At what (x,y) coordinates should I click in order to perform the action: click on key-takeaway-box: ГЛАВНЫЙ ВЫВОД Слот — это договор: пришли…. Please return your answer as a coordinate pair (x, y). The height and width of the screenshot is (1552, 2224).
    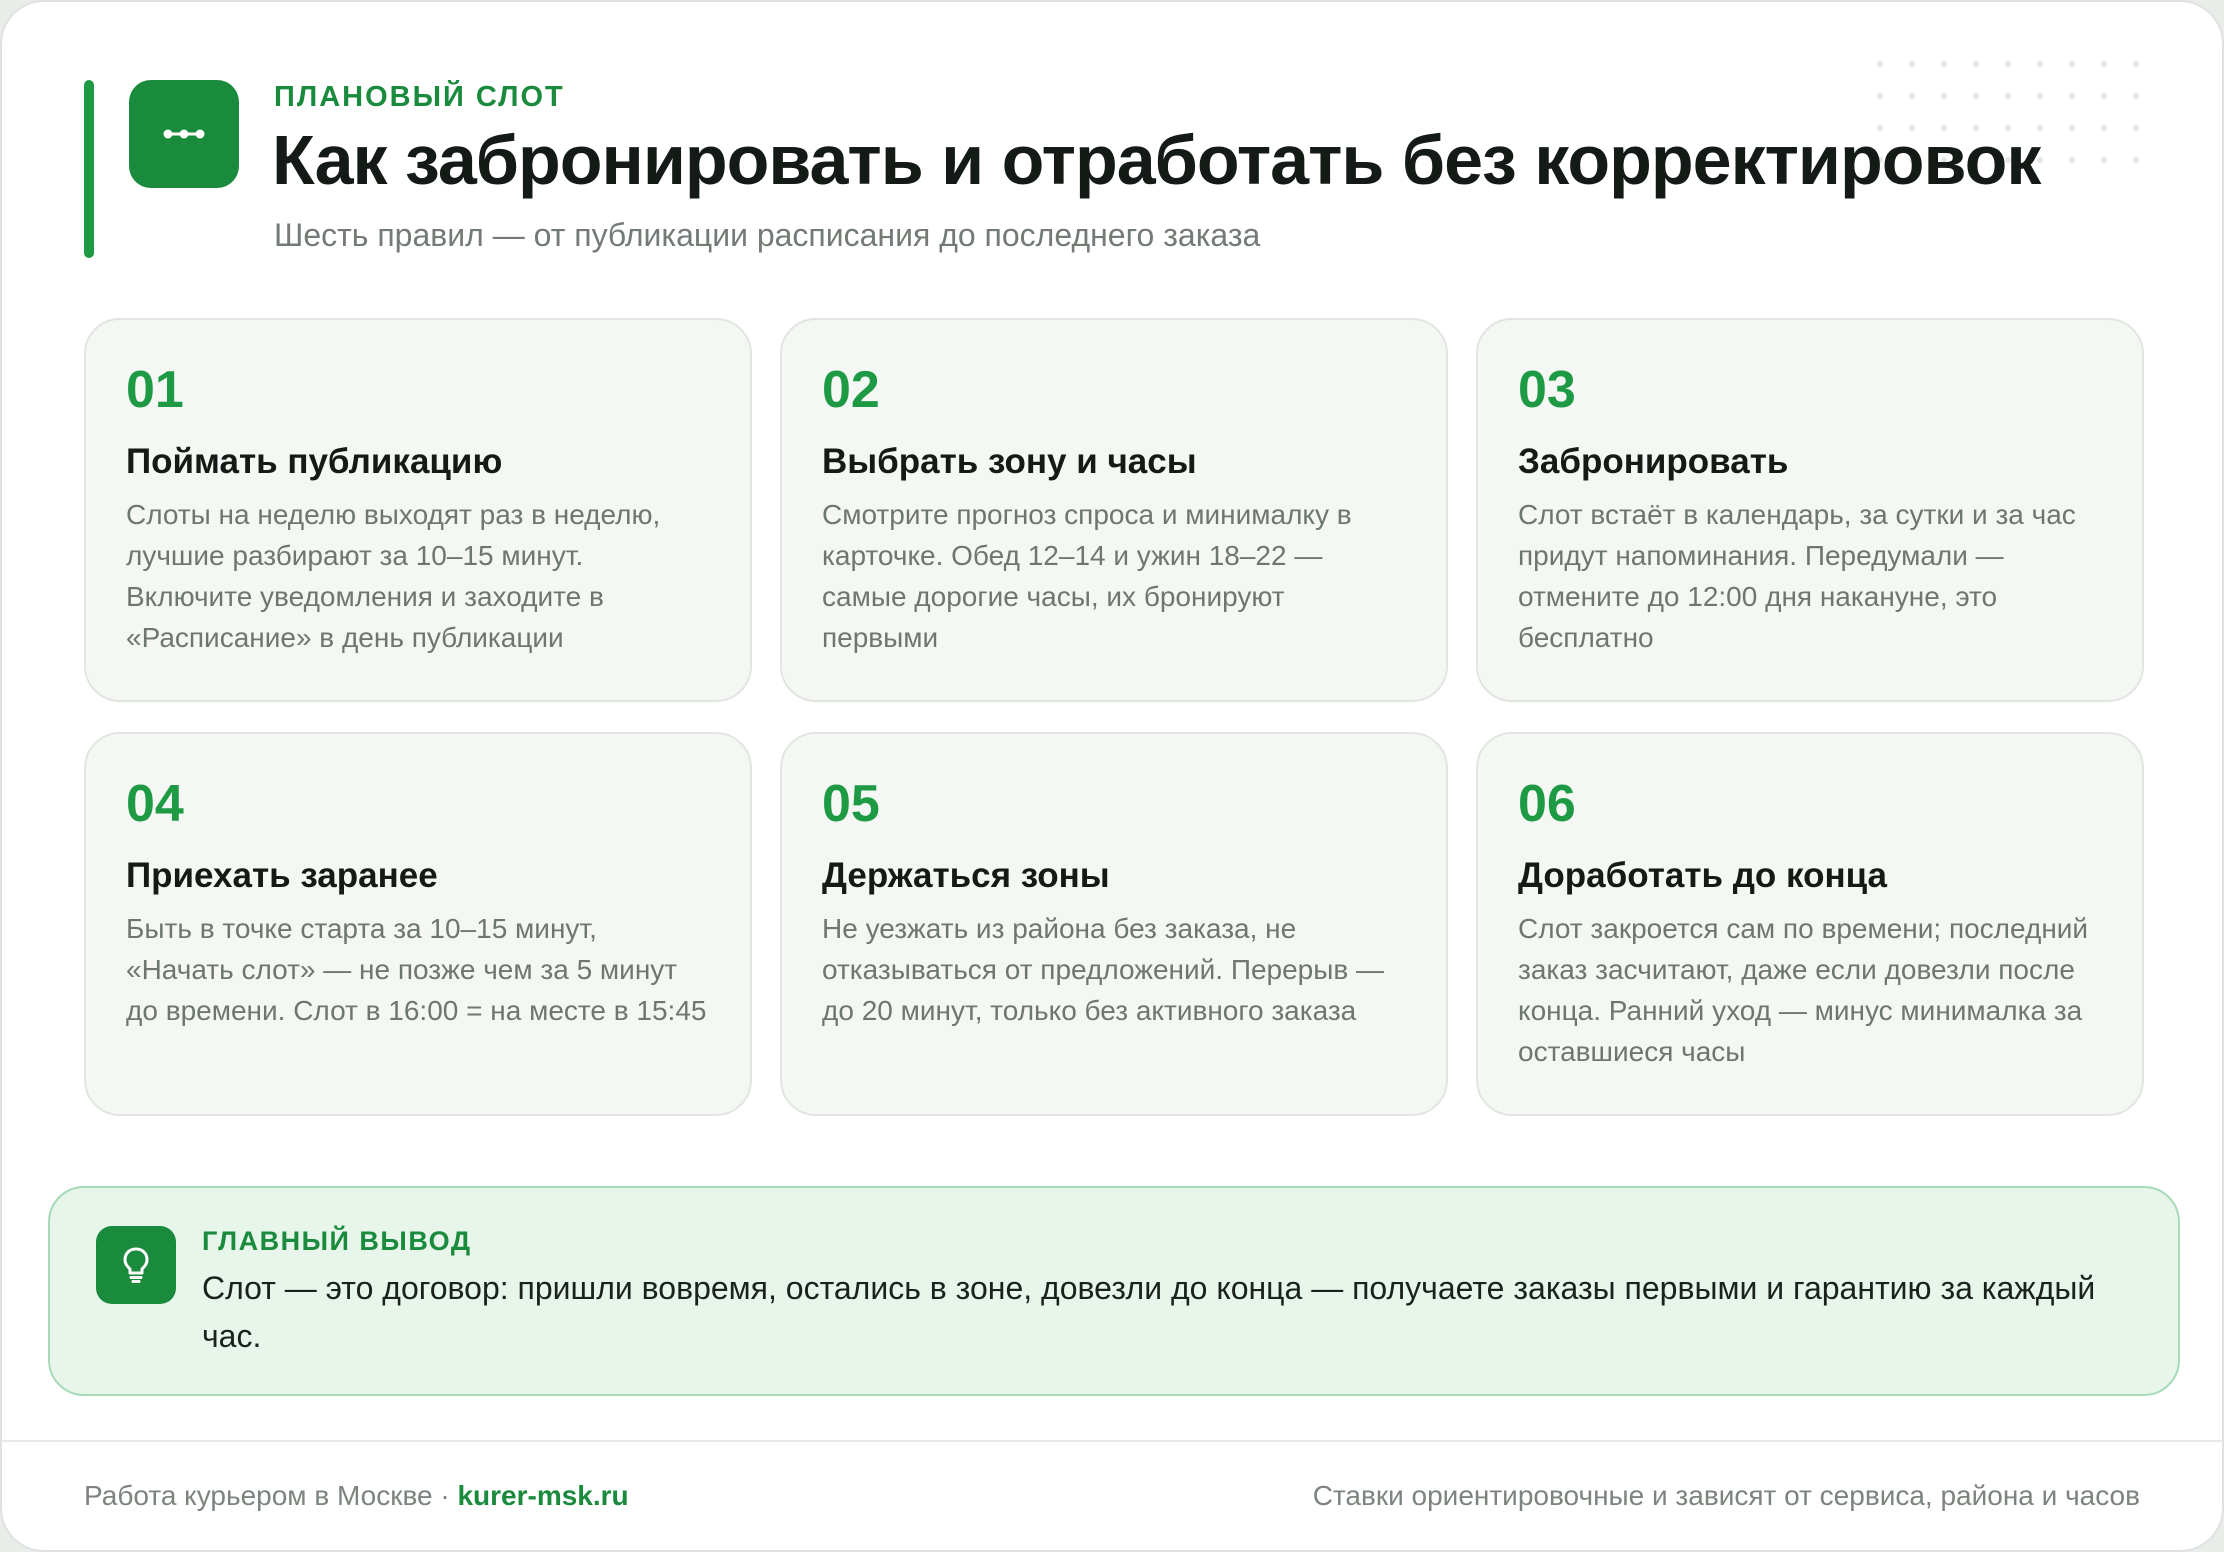
    Looking at the image, I should click on (1114, 1291).